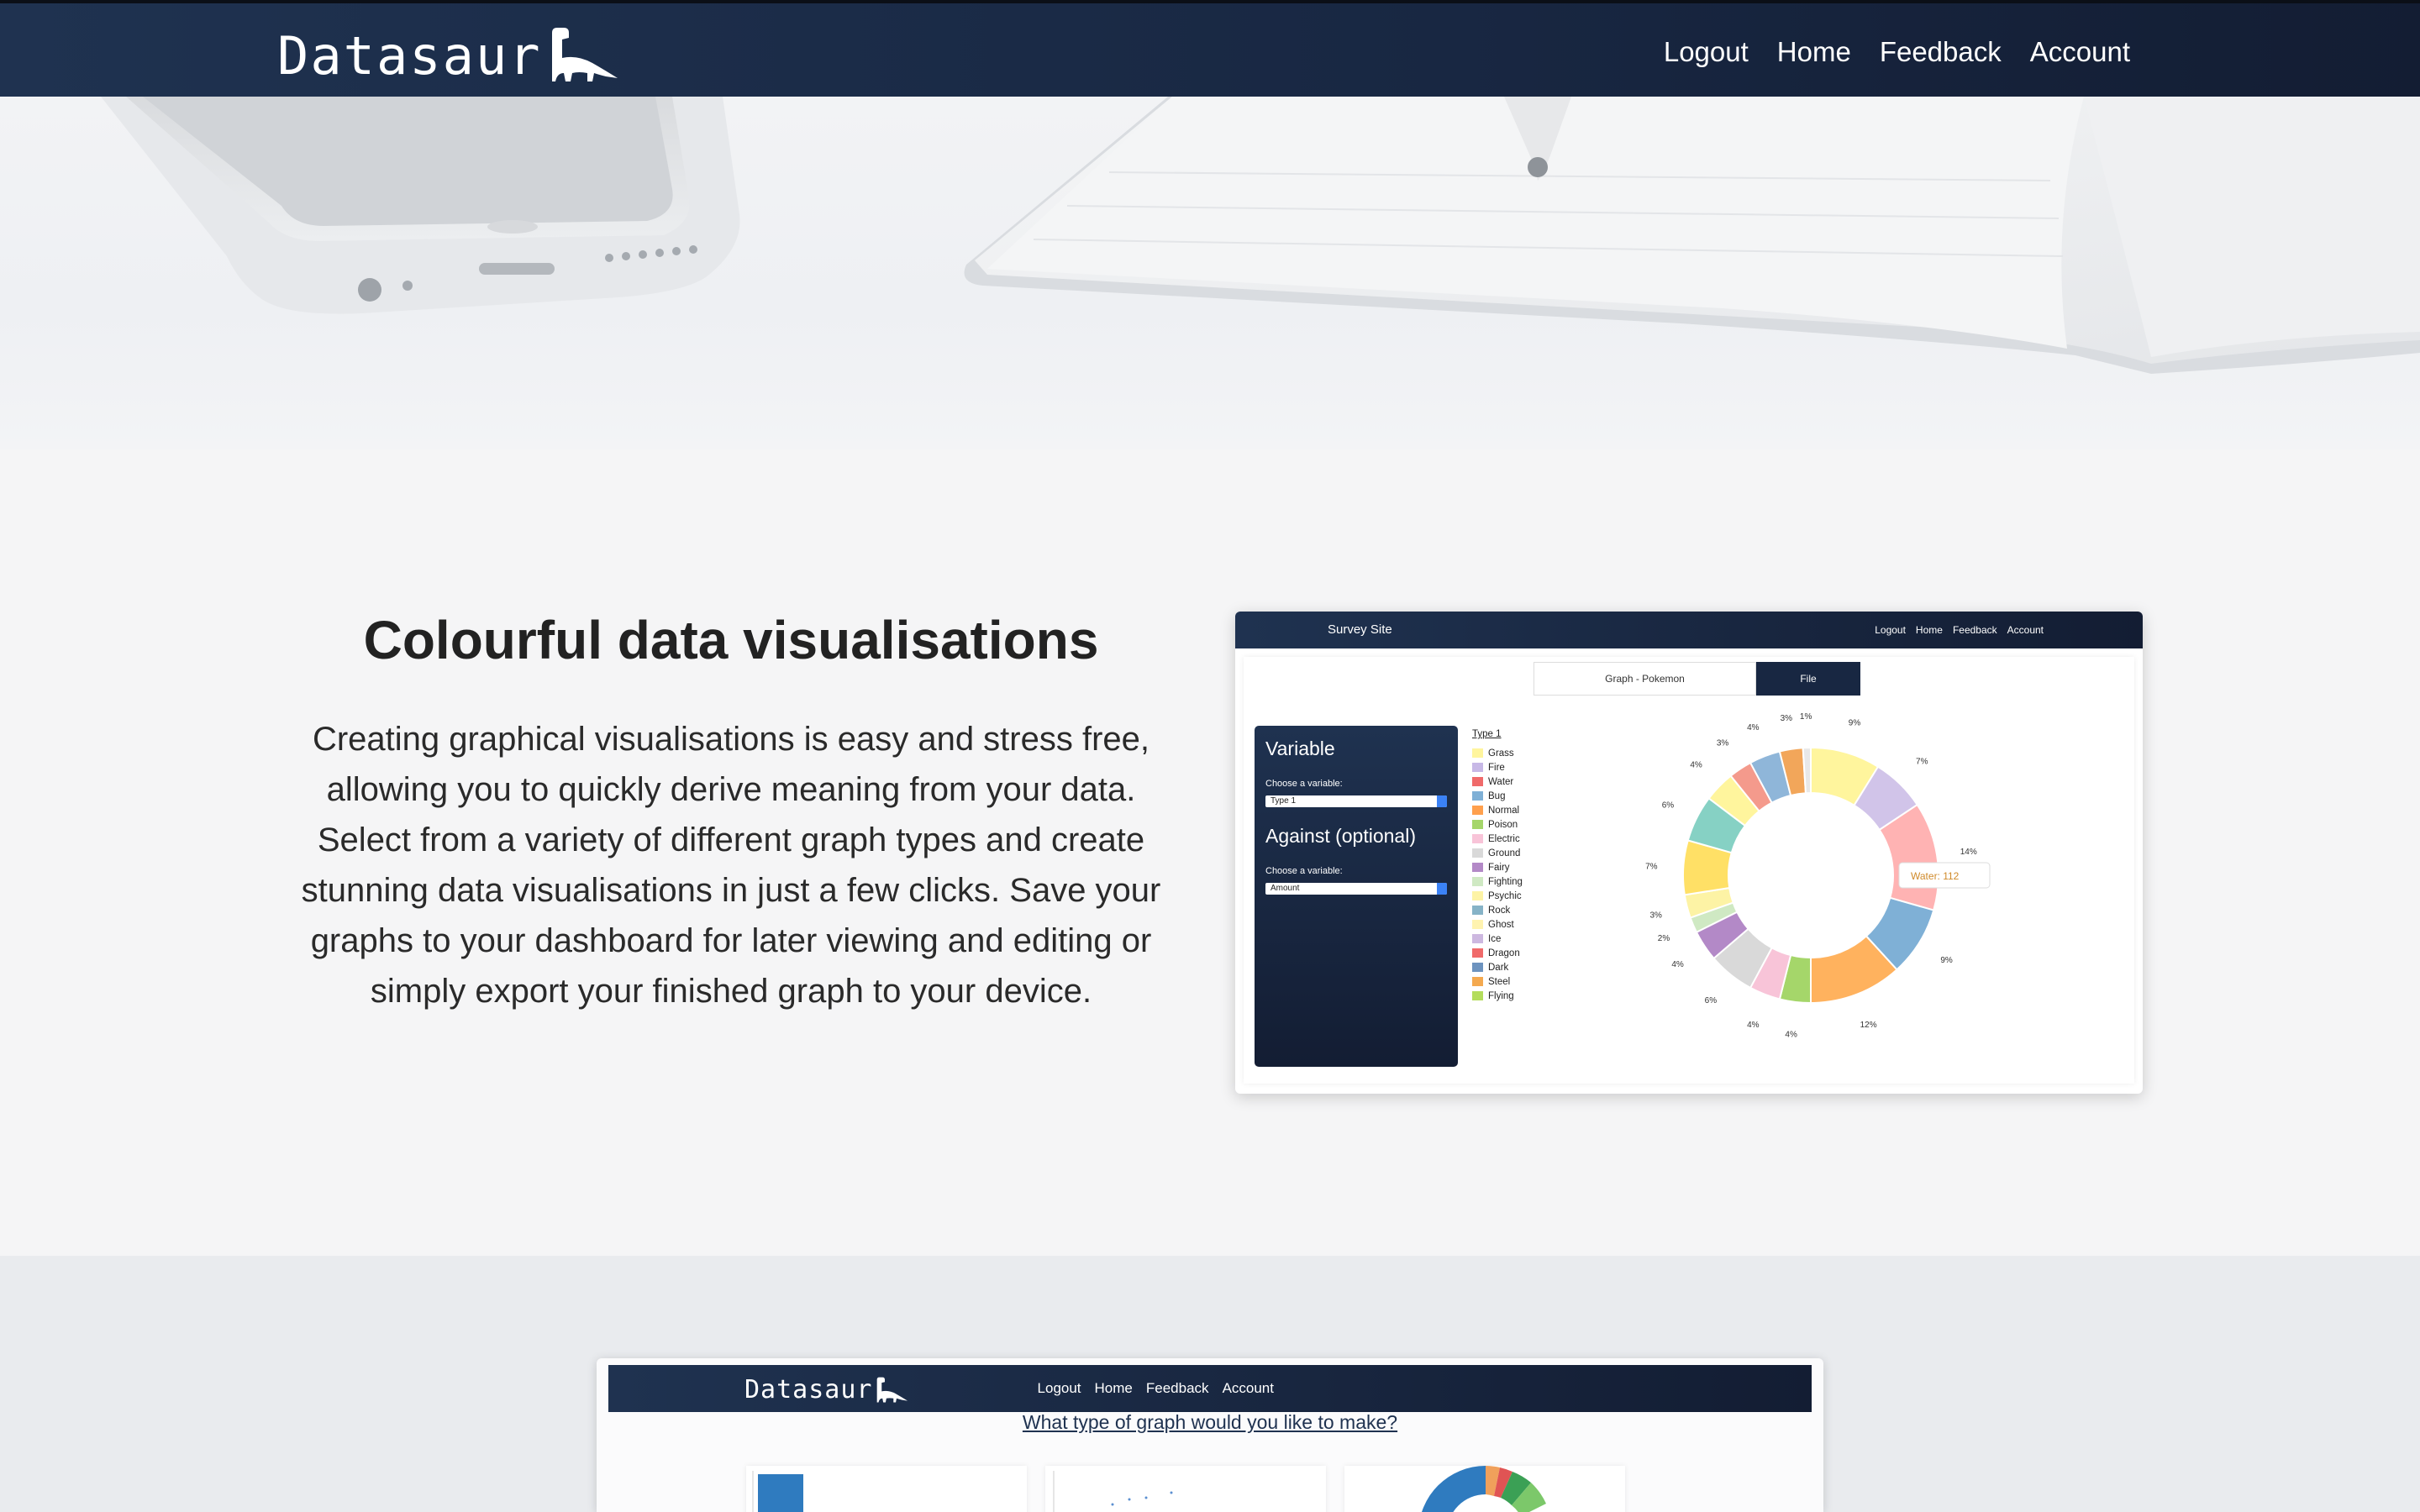 Image resolution: width=2420 pixels, height=1512 pixels. I want to click on preview-tab-file: File, so click(1808, 679).